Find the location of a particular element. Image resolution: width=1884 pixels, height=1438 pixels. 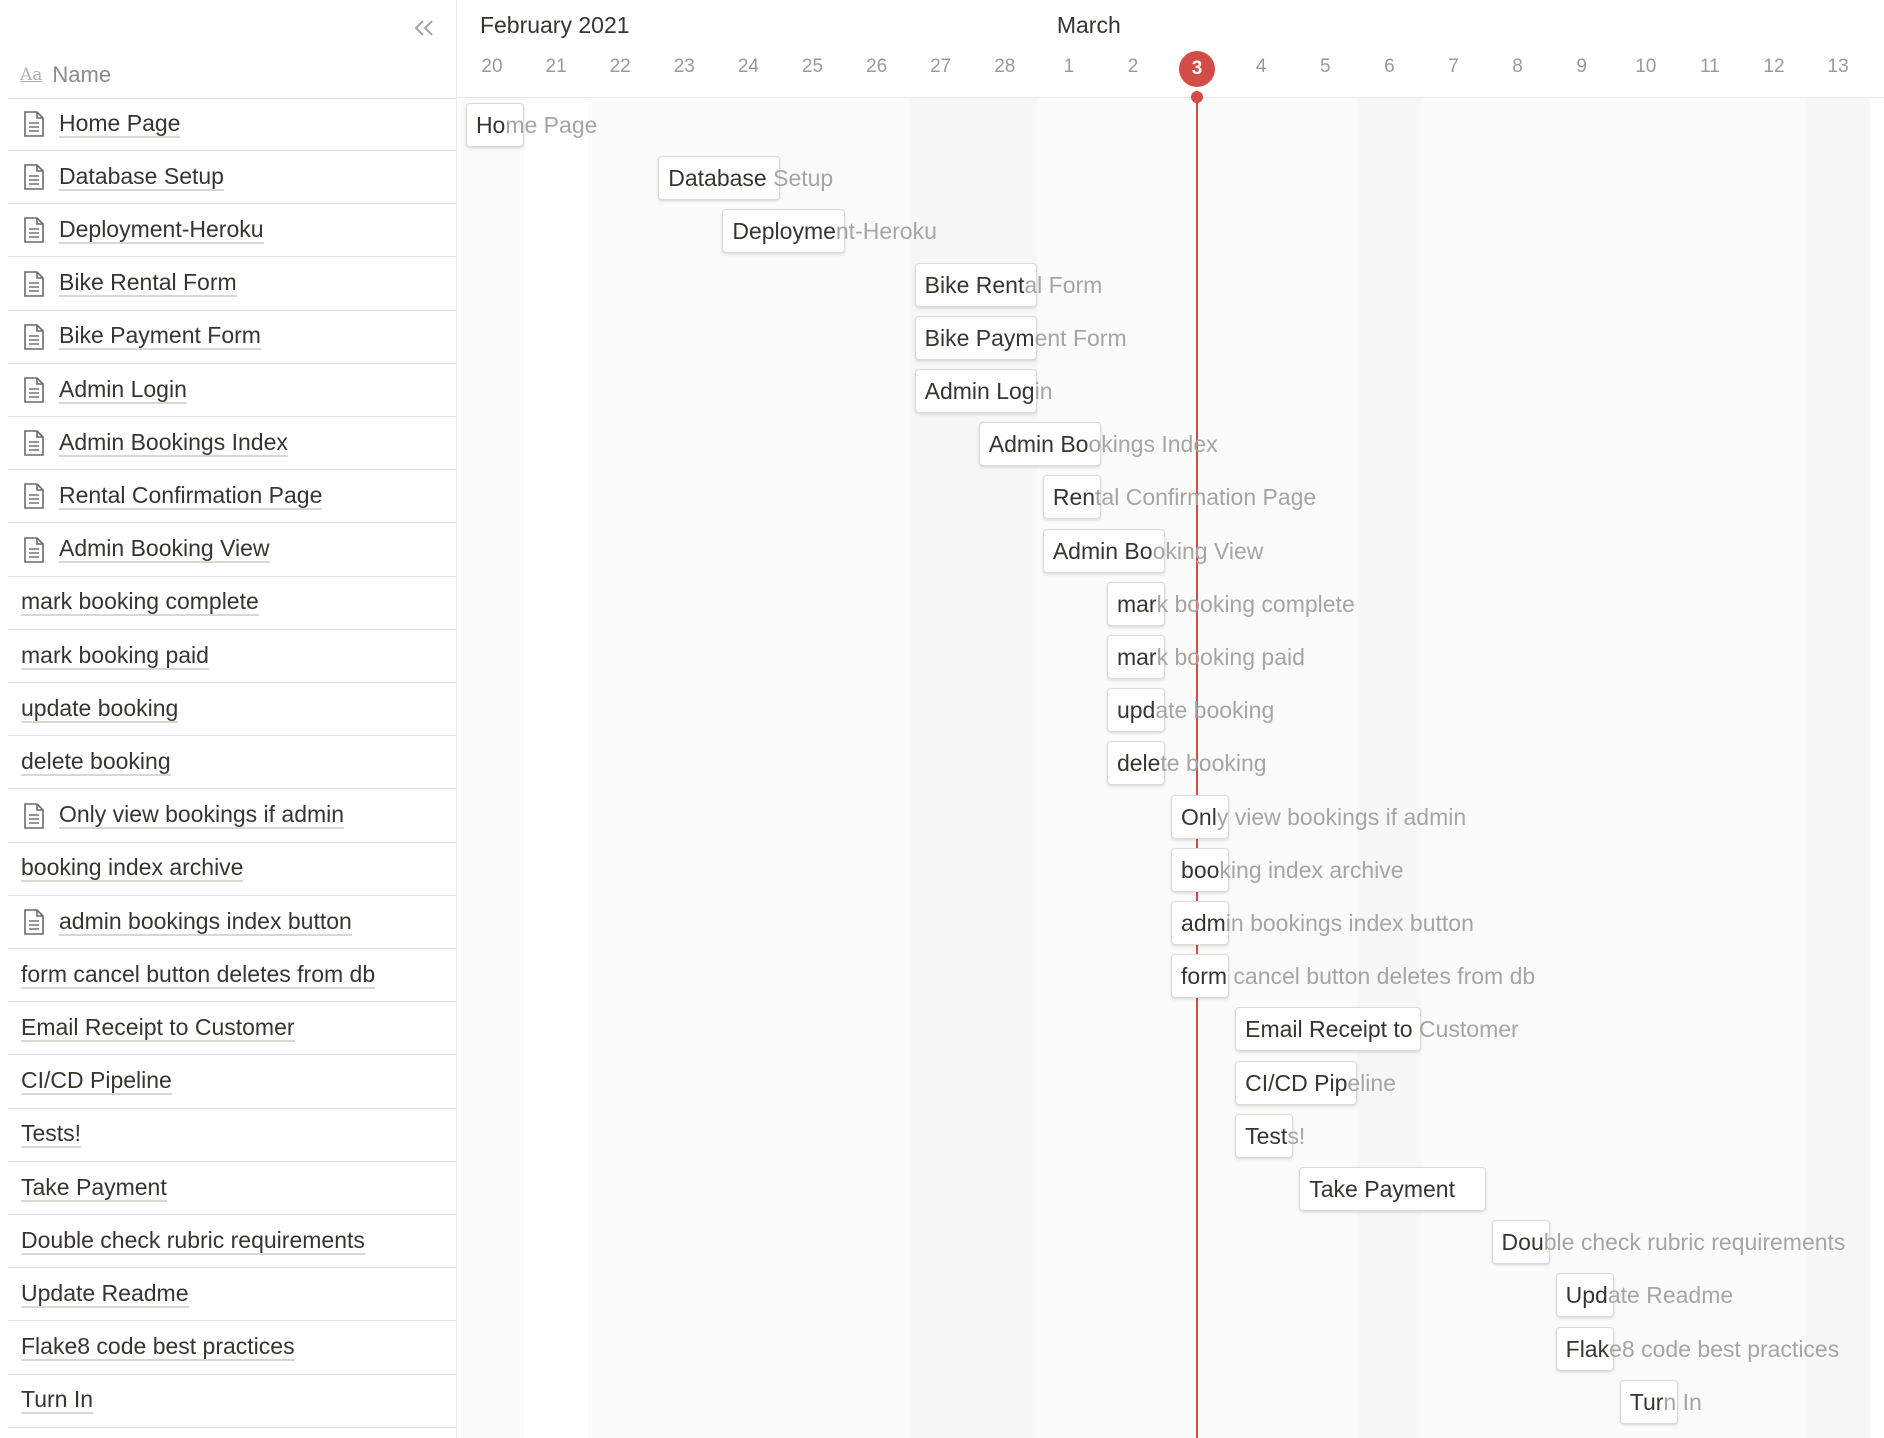

timeline-bar: delete booking is located at coordinates (1186, 763).